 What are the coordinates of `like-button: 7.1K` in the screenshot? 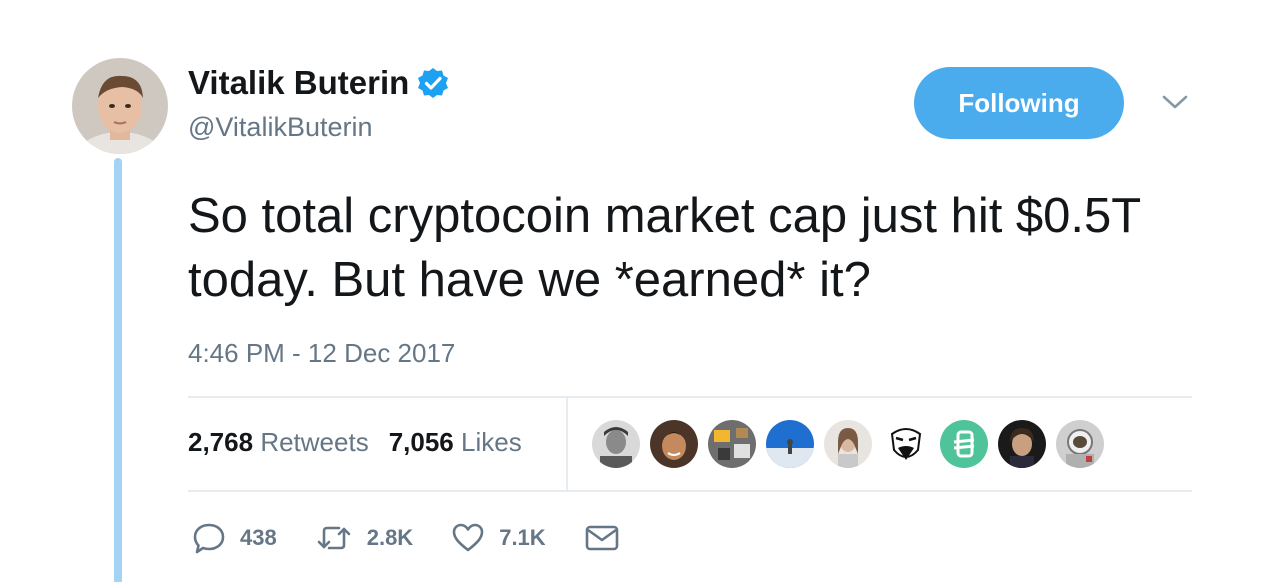 It's located at (498, 538).